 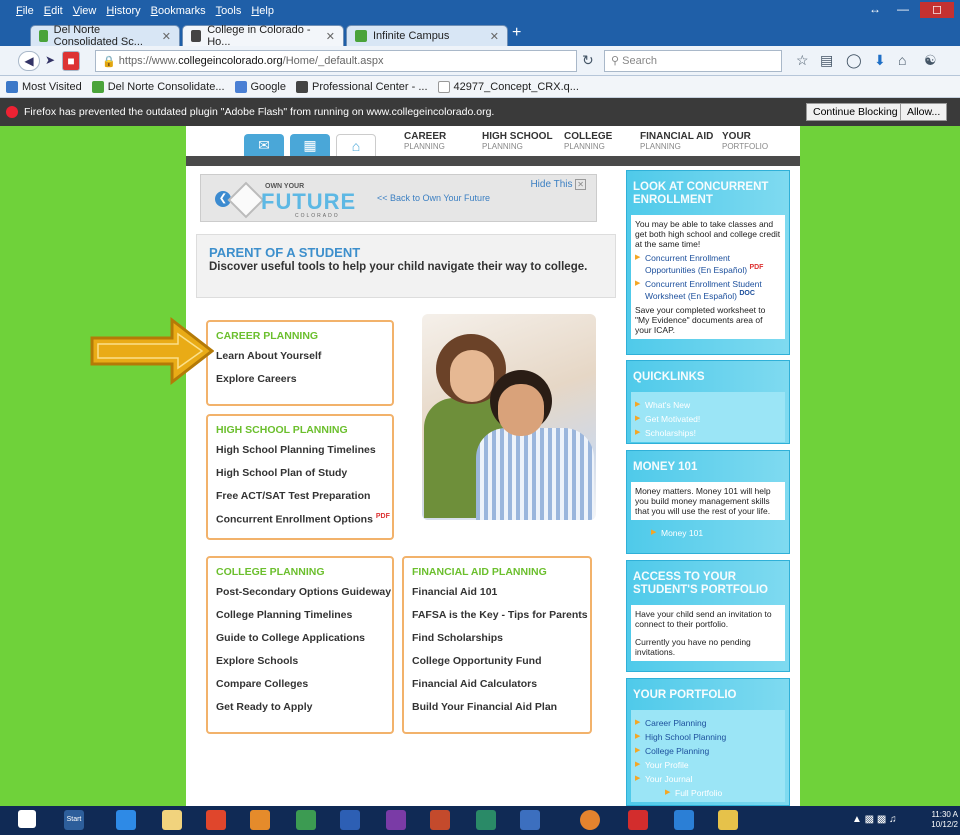 I want to click on new-tab-button: +, so click(x=516, y=33).